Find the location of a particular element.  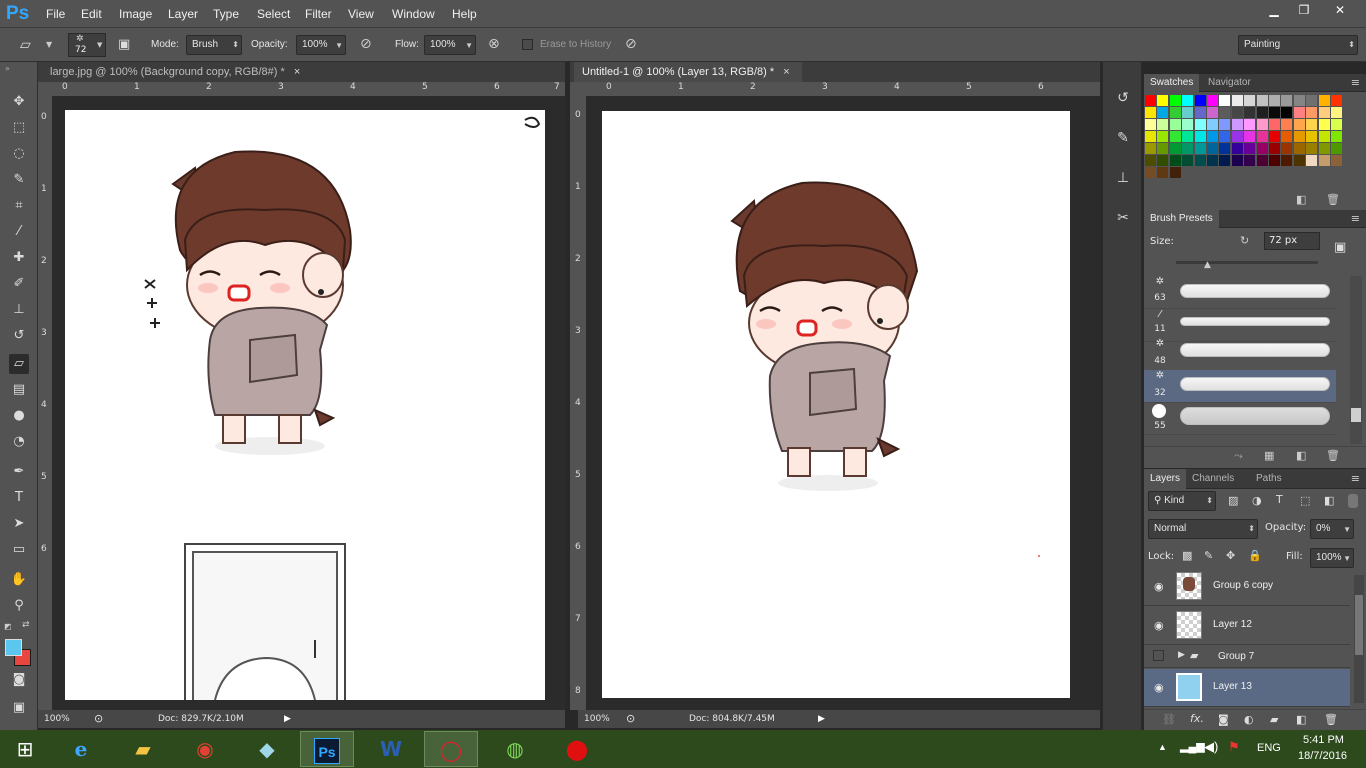

screen-mode-icon: ▣ is located at coordinates (19, 708).